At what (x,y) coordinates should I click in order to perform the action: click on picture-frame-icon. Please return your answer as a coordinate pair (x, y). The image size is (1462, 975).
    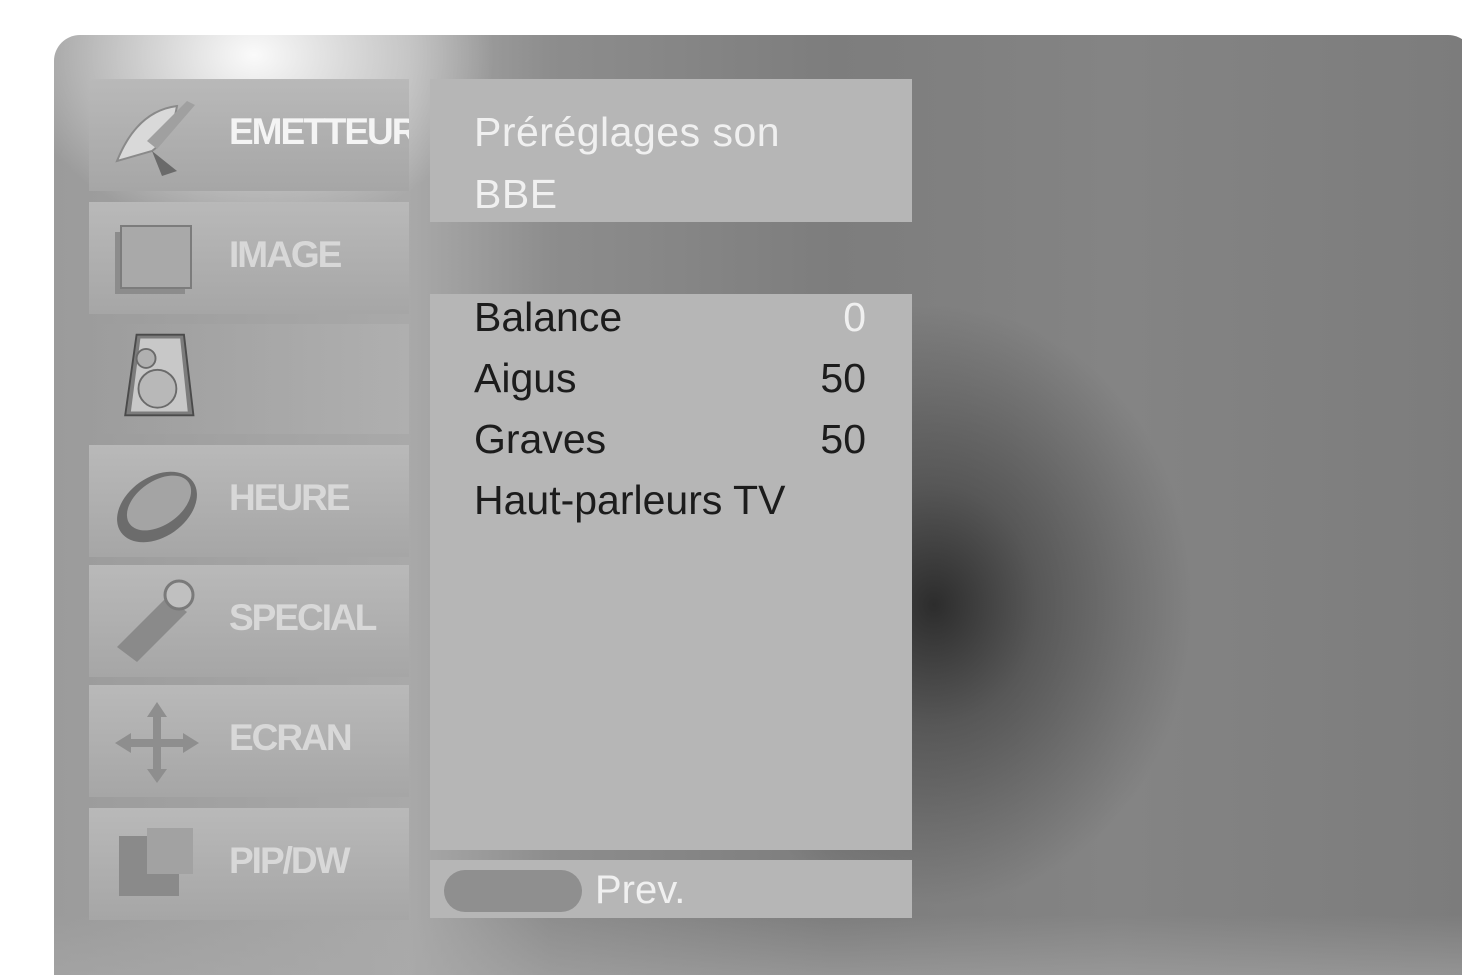
    Looking at the image, I should click on (153, 259).